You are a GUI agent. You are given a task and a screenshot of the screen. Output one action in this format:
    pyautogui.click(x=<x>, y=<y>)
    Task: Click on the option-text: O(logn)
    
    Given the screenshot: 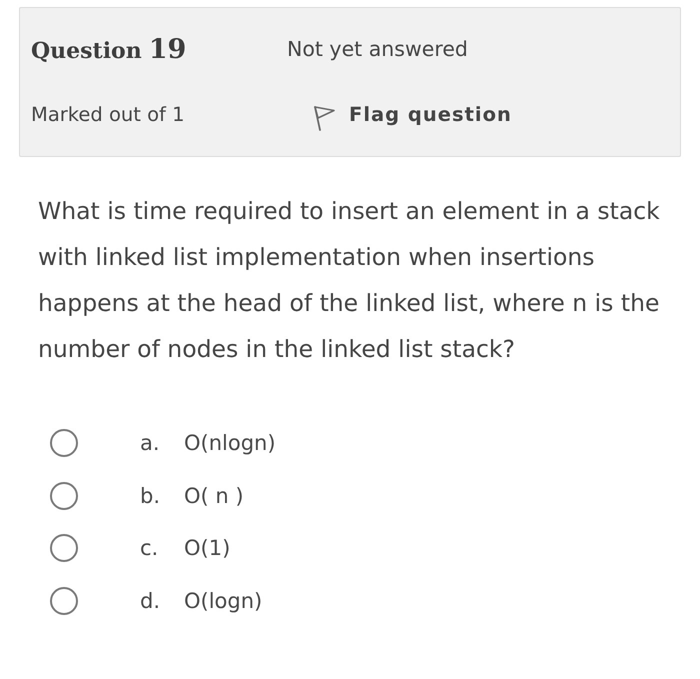 What is the action you would take?
    pyautogui.click(x=223, y=600)
    